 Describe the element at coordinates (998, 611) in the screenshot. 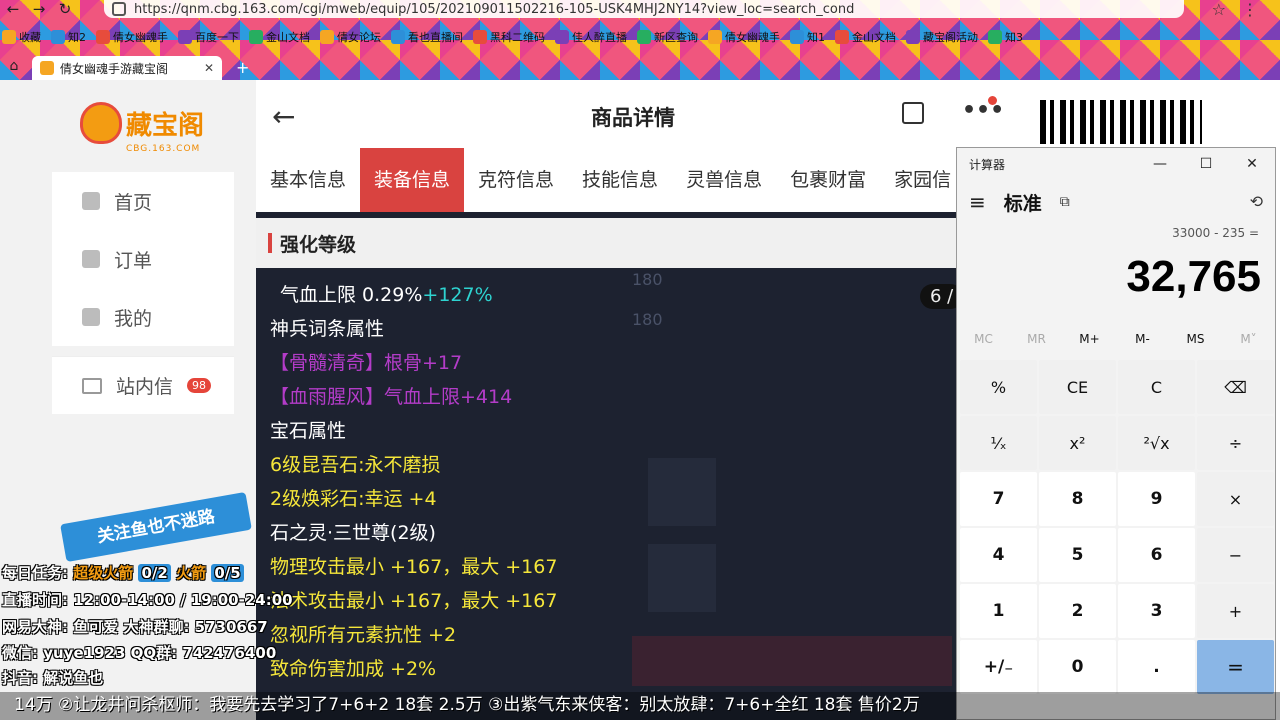

I see `calc-key: 1` at that location.